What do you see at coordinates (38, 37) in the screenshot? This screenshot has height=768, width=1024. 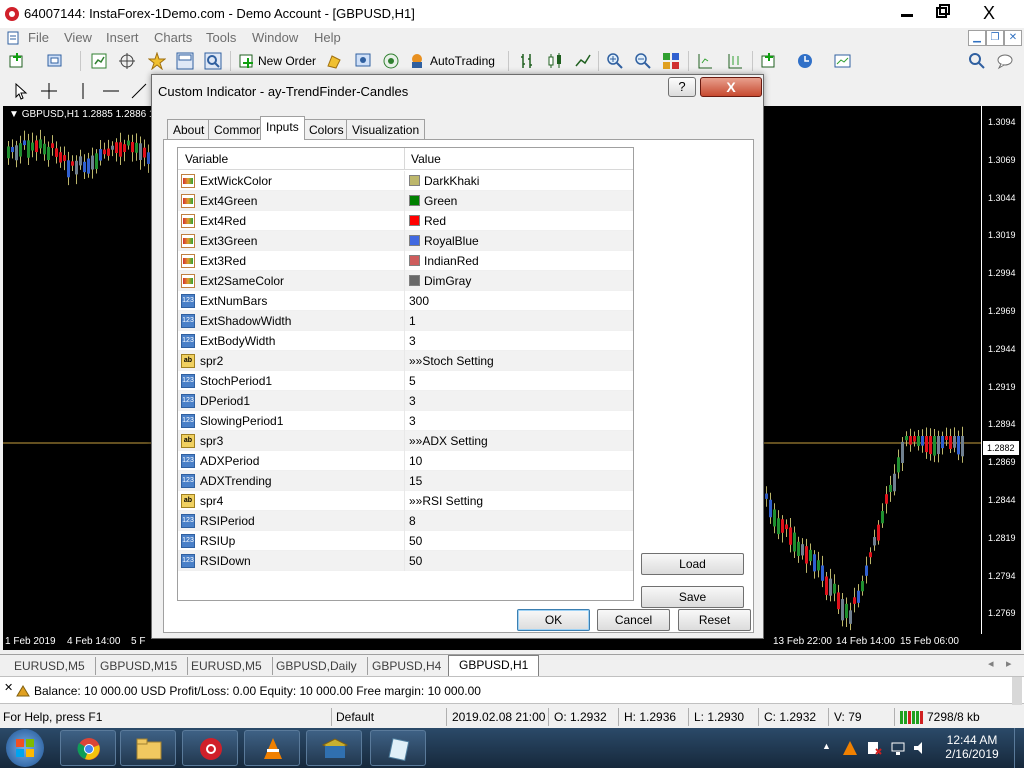 I see `menu-file: File` at bounding box center [38, 37].